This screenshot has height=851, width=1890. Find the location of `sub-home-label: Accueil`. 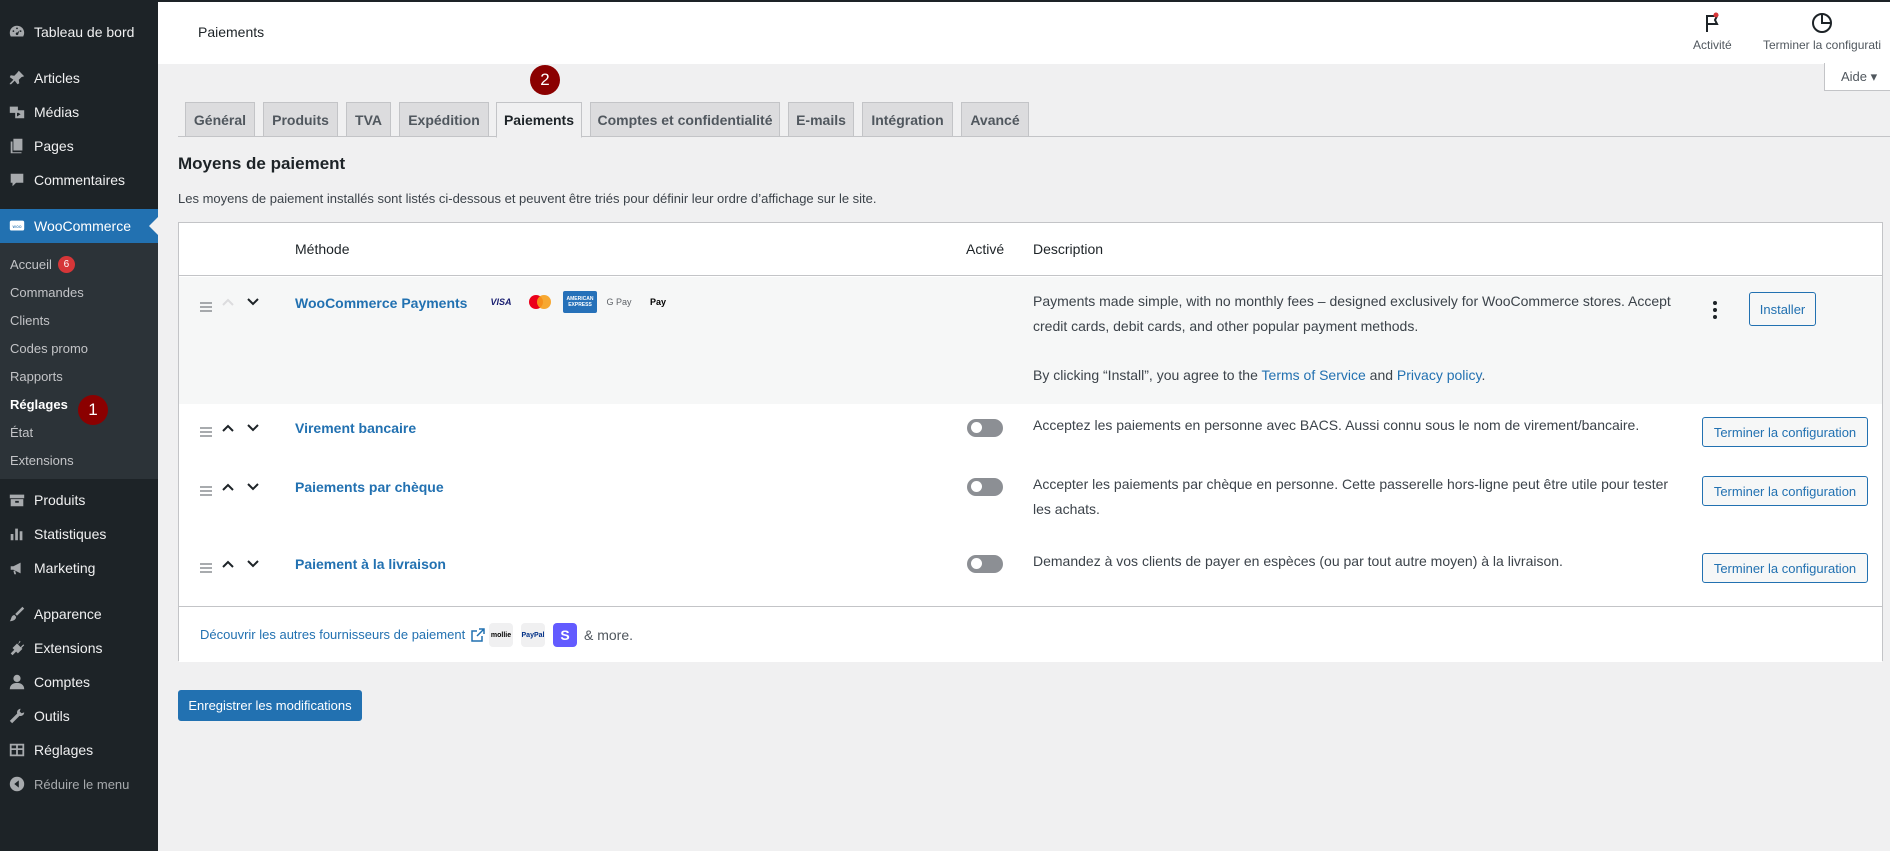

sub-home-label: Accueil is located at coordinates (31, 264).